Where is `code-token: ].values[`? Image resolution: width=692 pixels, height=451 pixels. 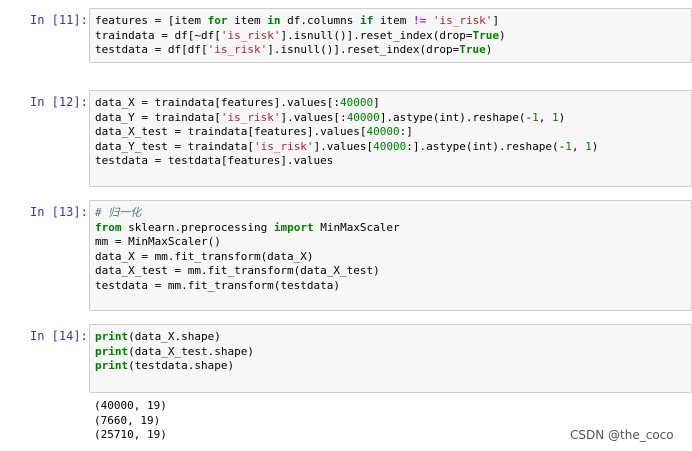
code-token: ].values[ is located at coordinates (343, 146).